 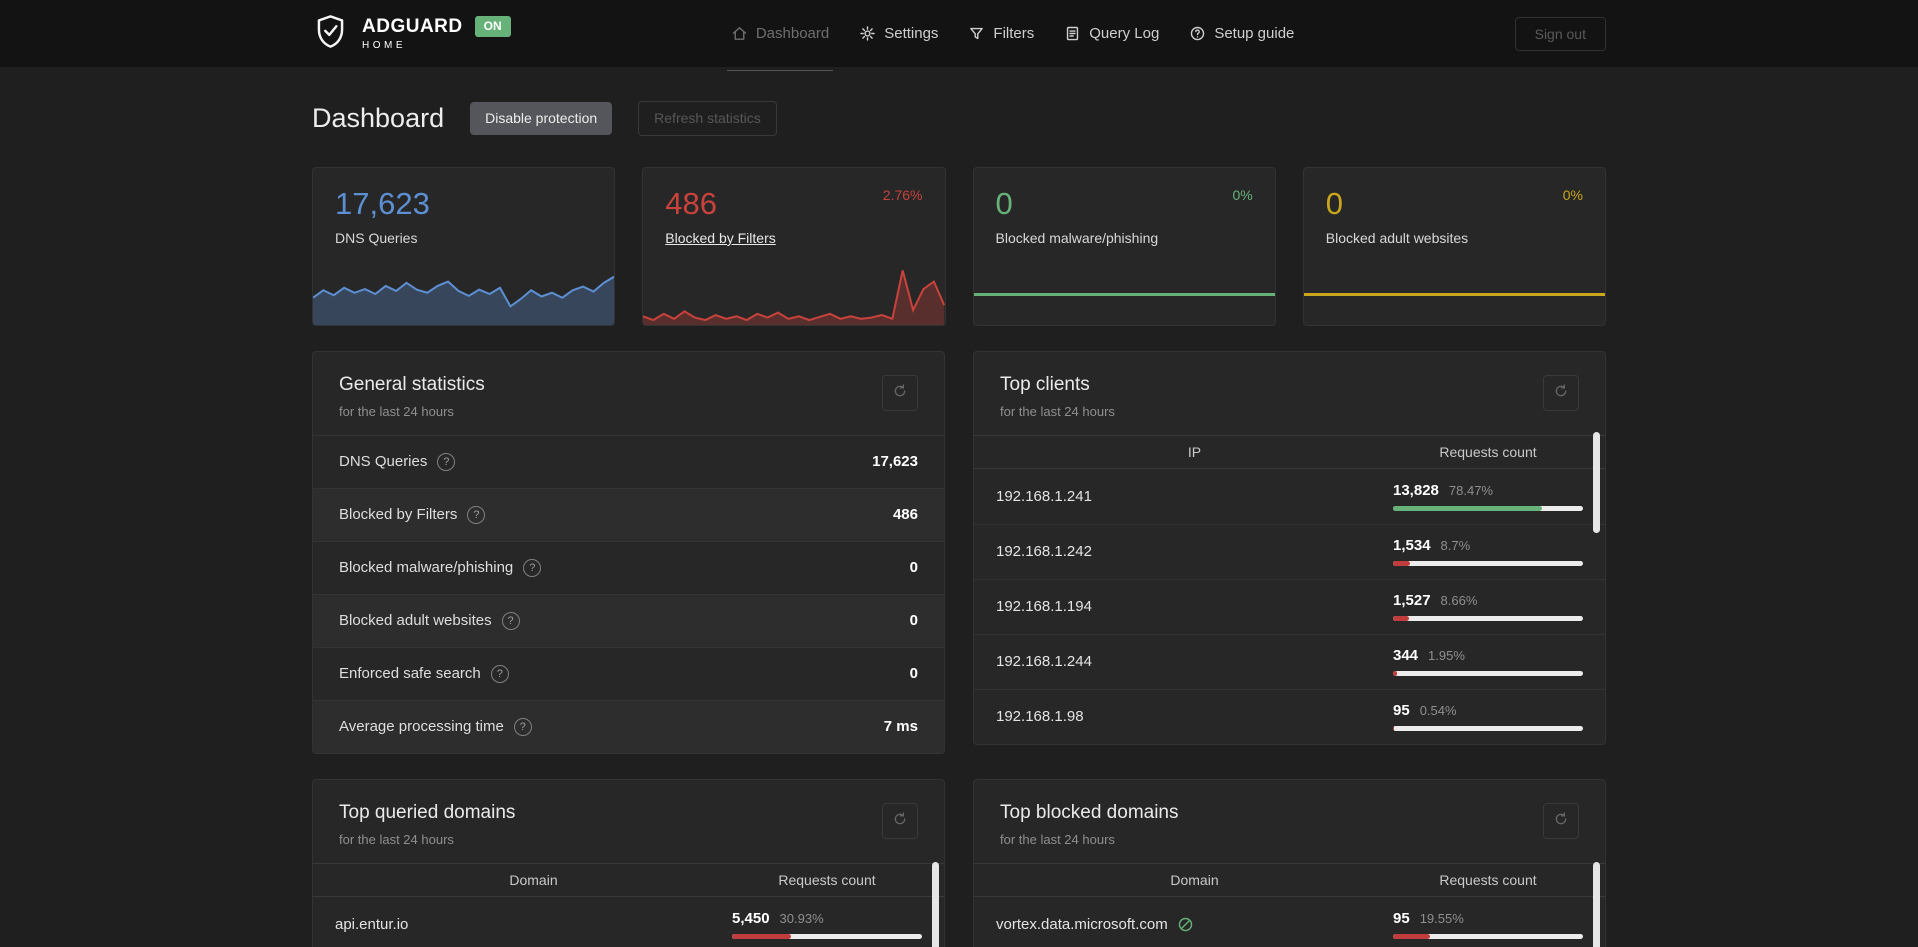 I want to click on table-header: Domain Requests count, so click(x=628, y=879).